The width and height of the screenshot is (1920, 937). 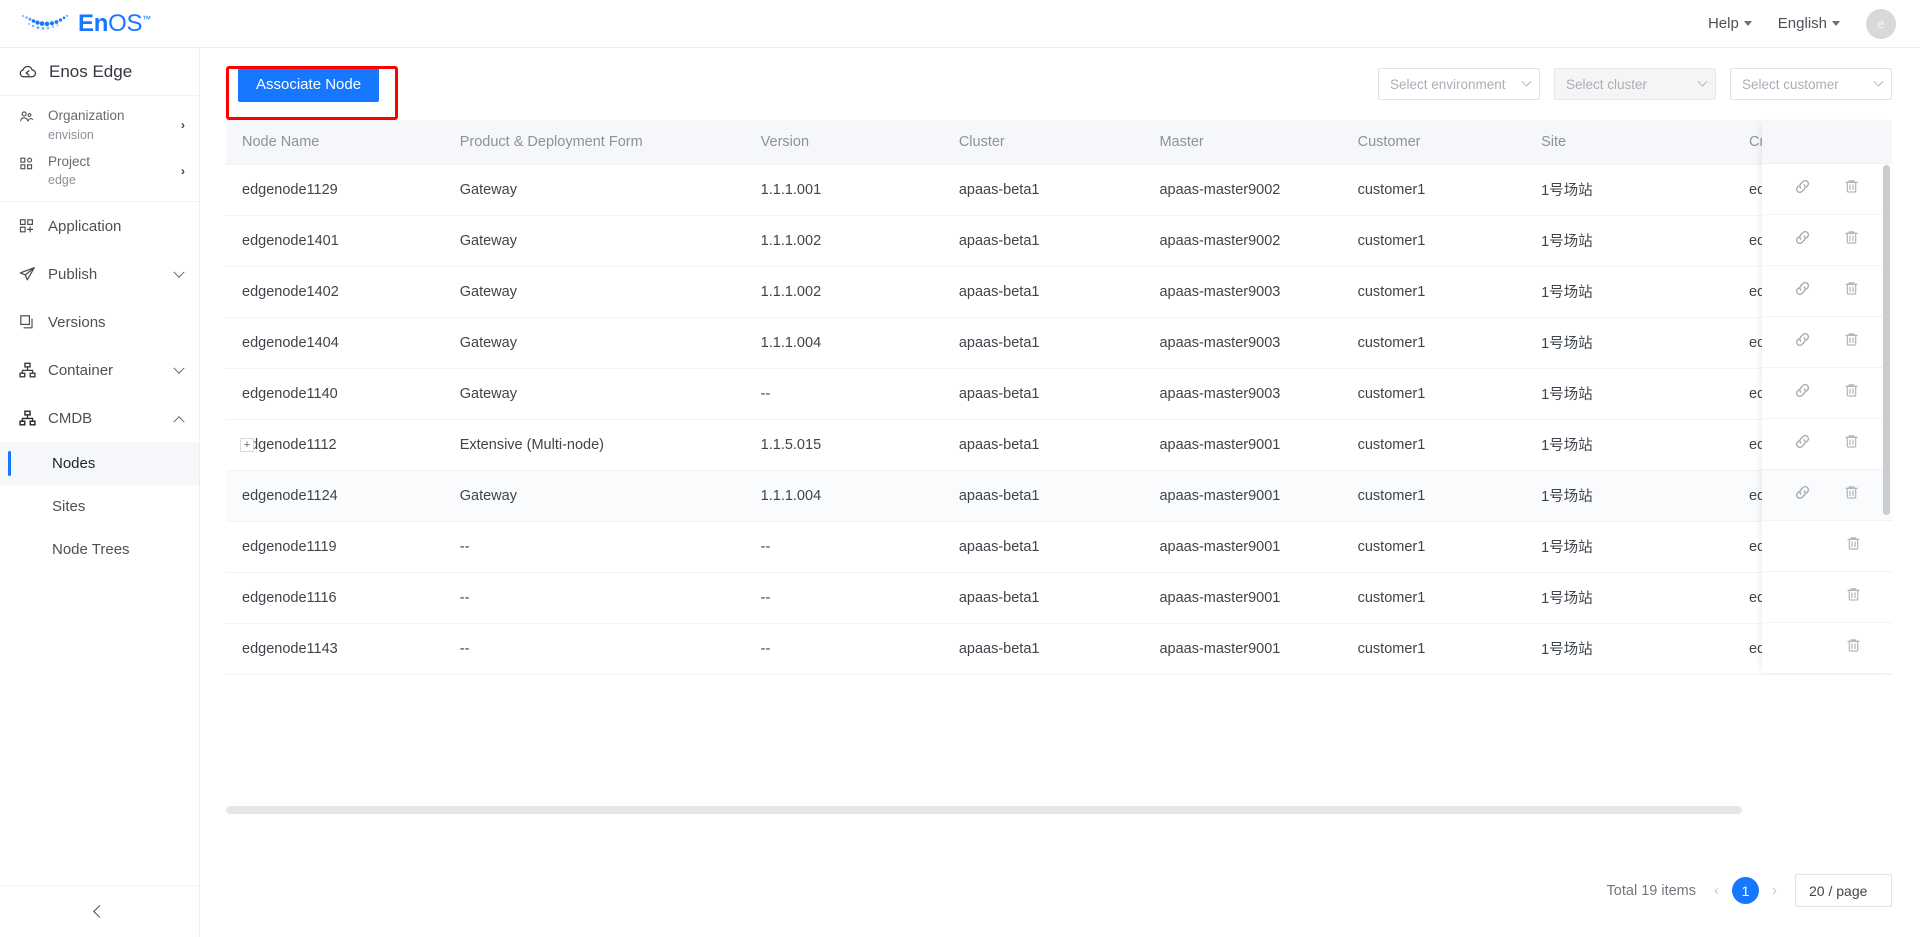 What do you see at coordinates (594, 598) in the screenshot?
I see `cell-product: --` at bounding box center [594, 598].